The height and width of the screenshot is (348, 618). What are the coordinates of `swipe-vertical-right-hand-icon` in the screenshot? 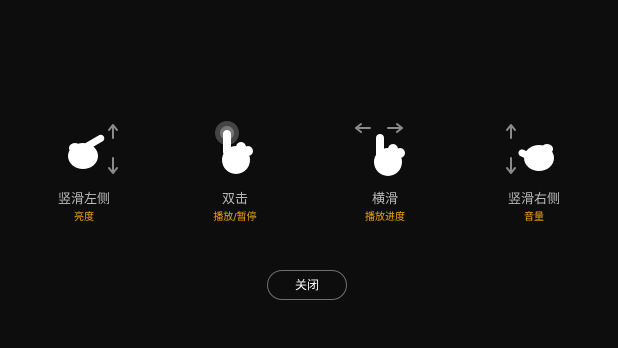 It's located at (534, 149).